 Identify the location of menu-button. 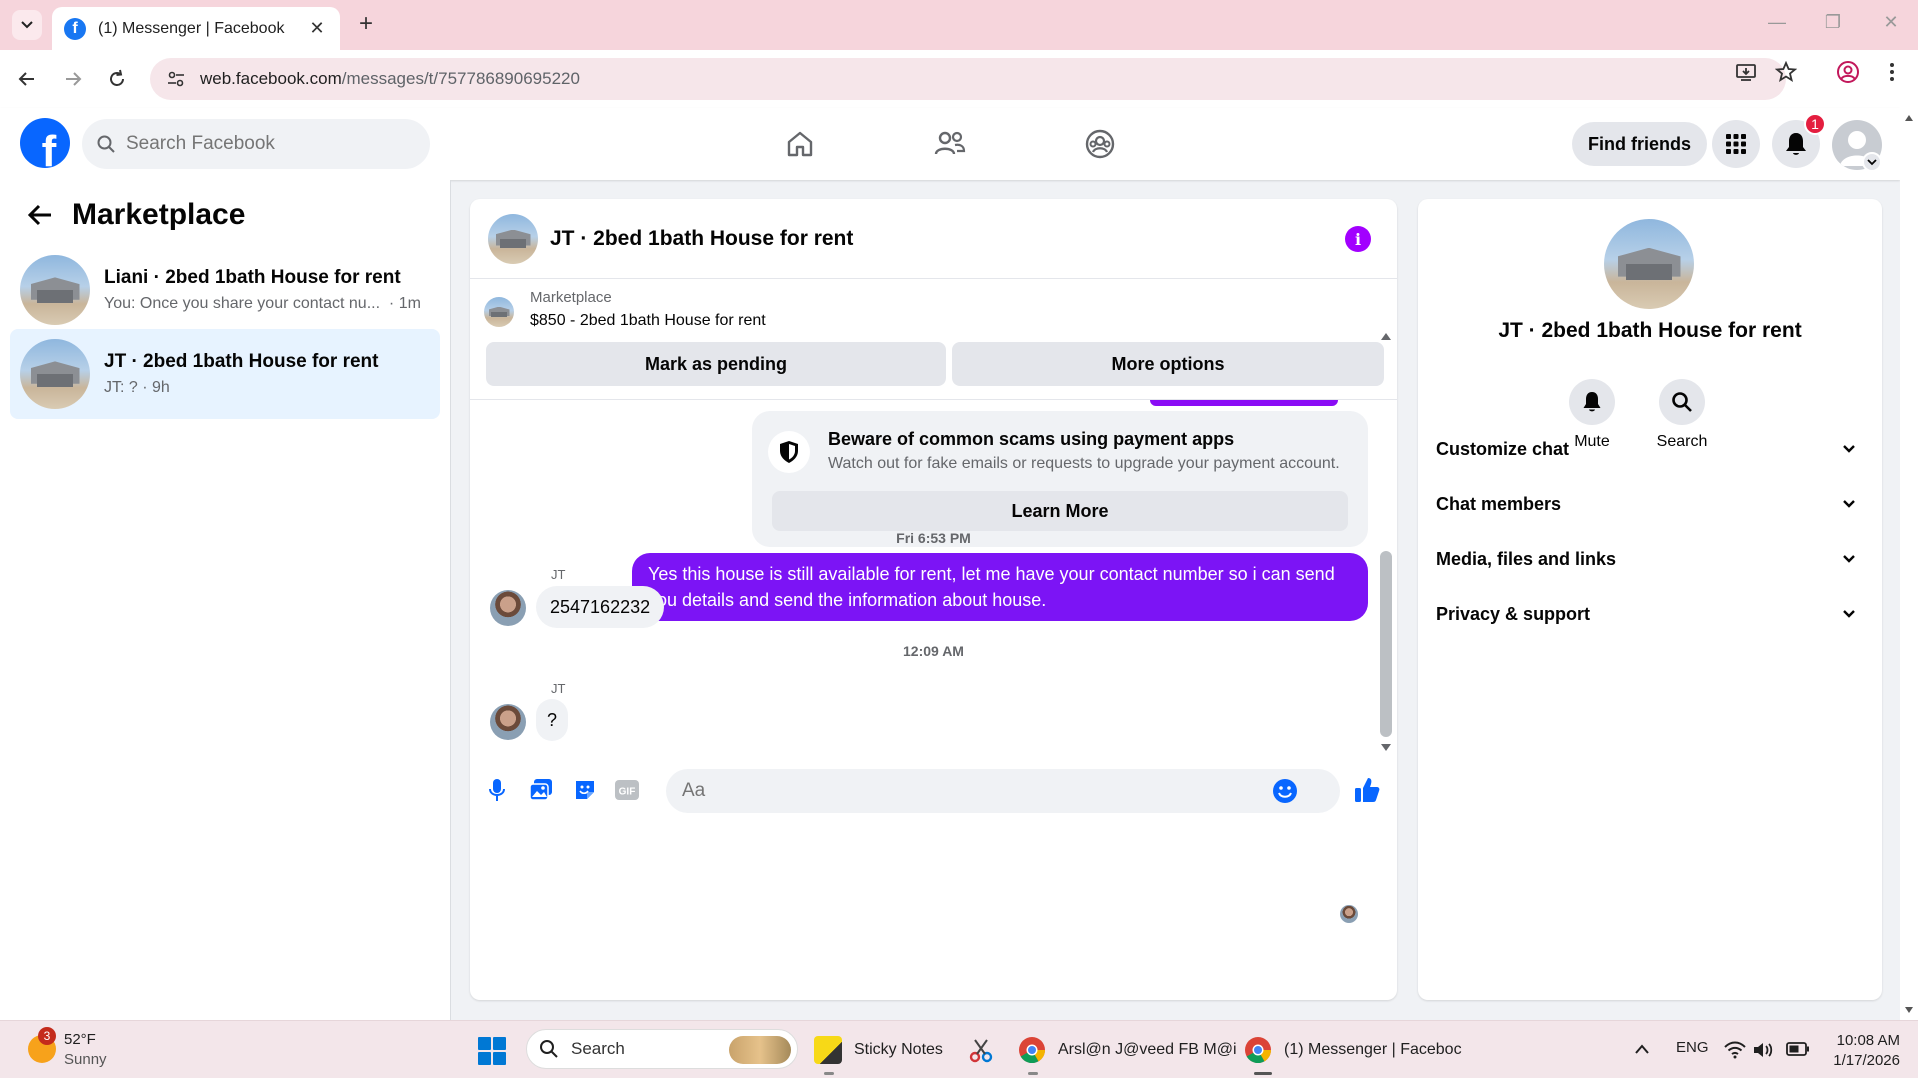
(1736, 144).